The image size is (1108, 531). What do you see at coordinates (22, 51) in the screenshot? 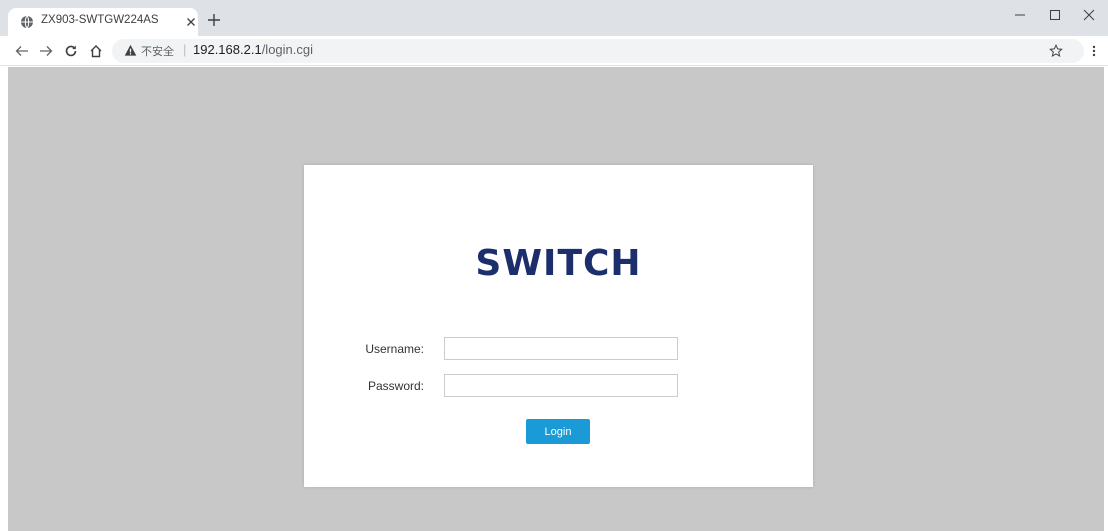
I see `back-arrow-icon` at bounding box center [22, 51].